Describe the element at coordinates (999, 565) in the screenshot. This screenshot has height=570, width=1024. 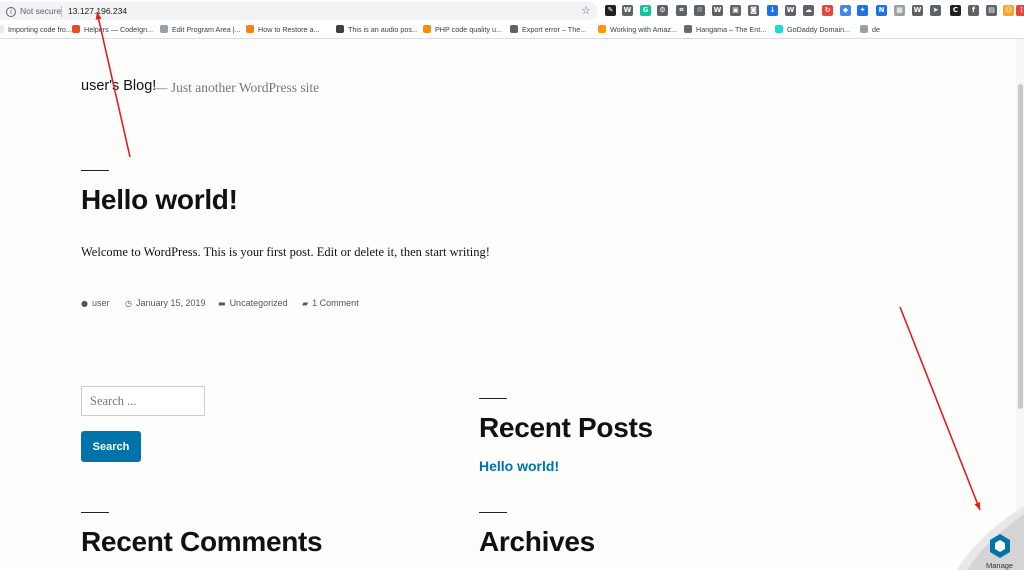
I see `manage-label: Manage` at that location.